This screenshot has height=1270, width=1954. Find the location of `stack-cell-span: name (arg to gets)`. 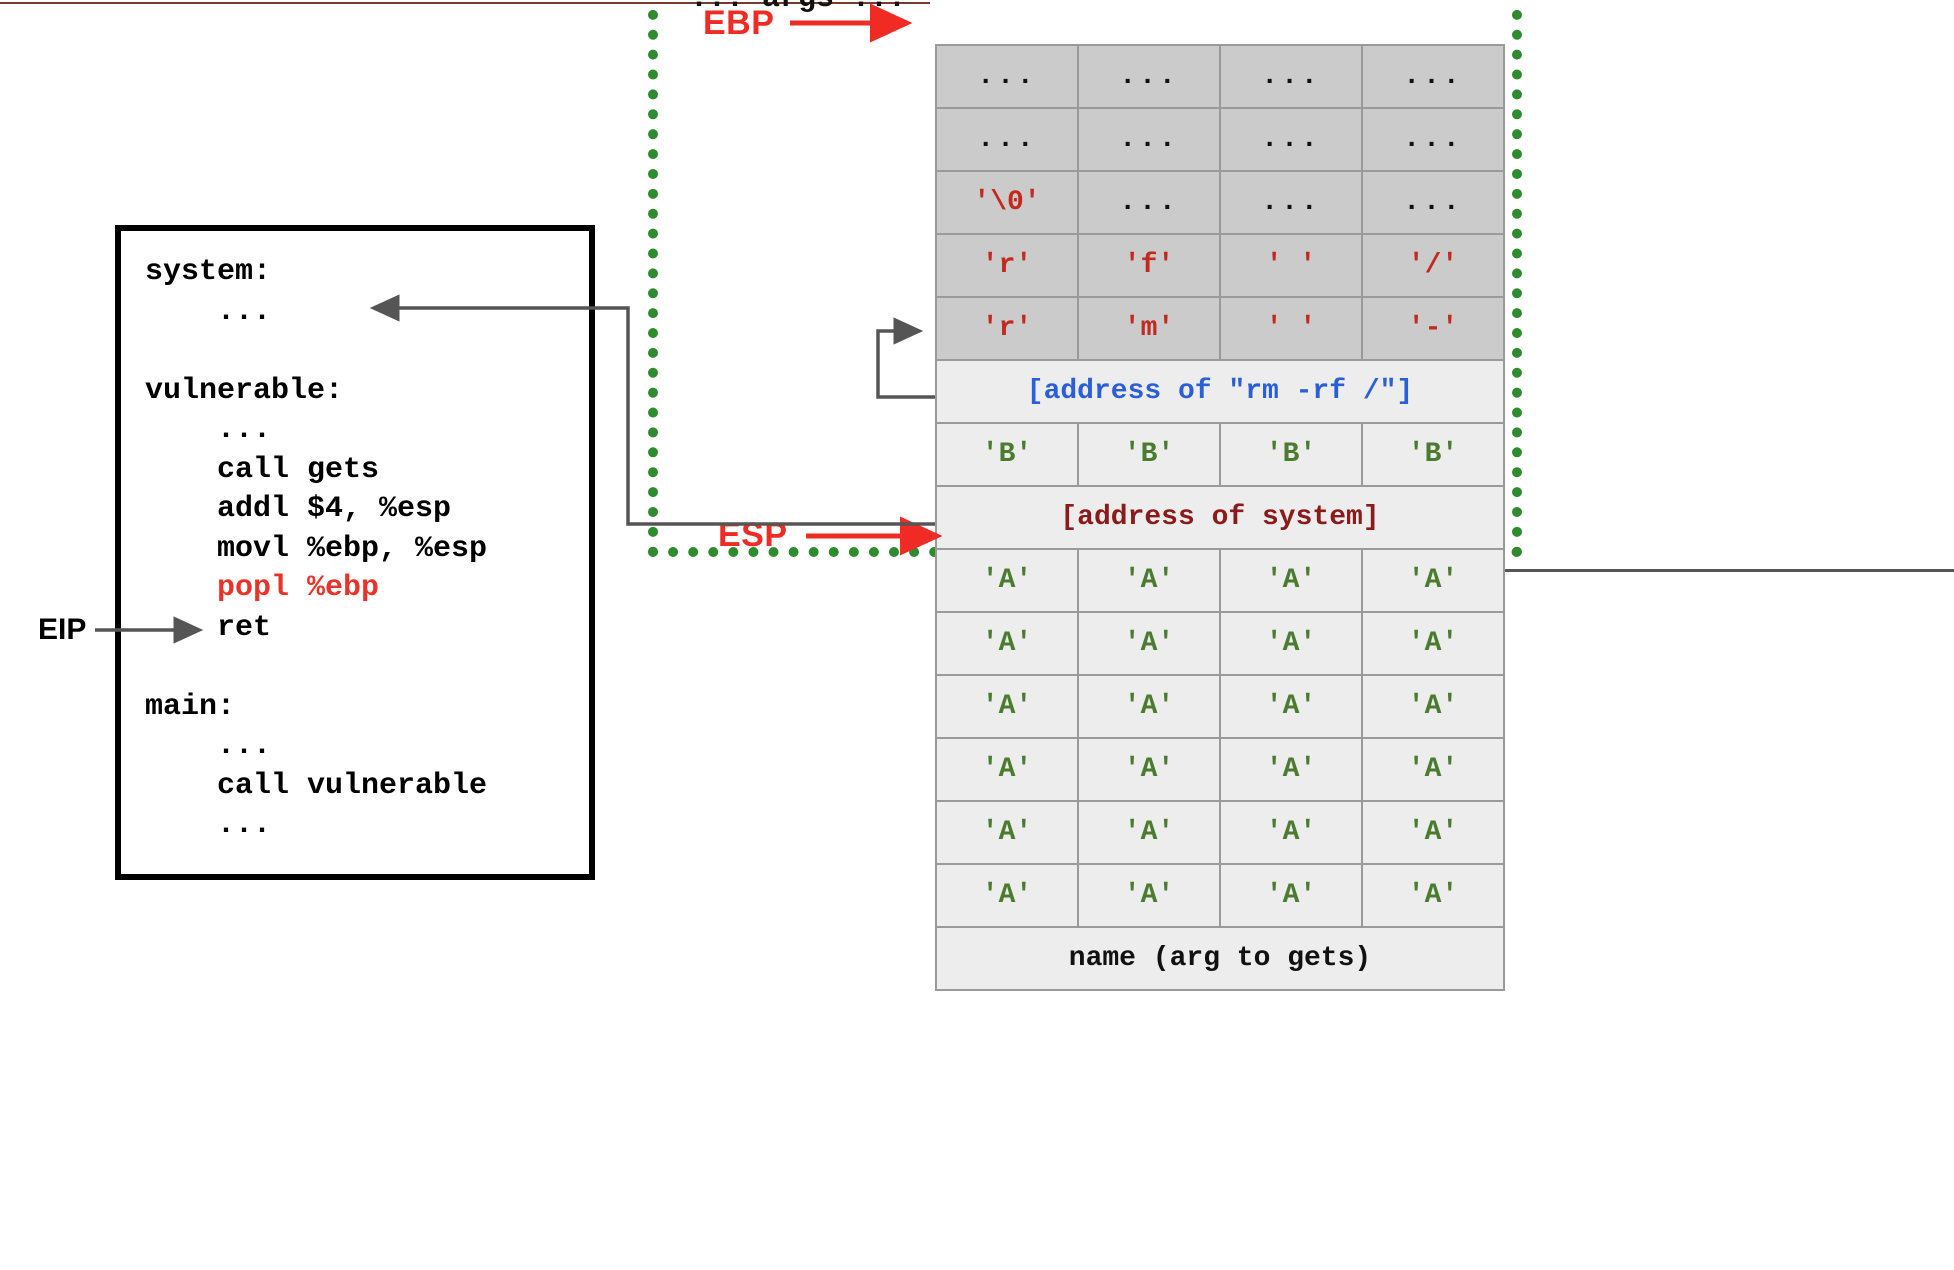

stack-cell-span: name (arg to gets) is located at coordinates (1220, 958).